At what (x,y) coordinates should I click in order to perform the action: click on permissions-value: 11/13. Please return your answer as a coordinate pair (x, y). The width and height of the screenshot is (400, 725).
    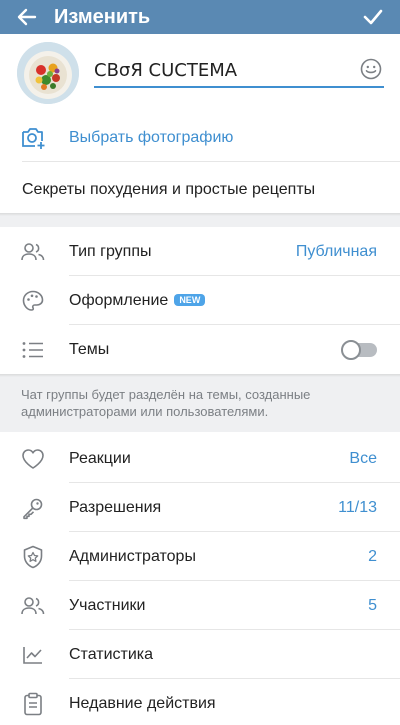
    Looking at the image, I should click on (357, 507).